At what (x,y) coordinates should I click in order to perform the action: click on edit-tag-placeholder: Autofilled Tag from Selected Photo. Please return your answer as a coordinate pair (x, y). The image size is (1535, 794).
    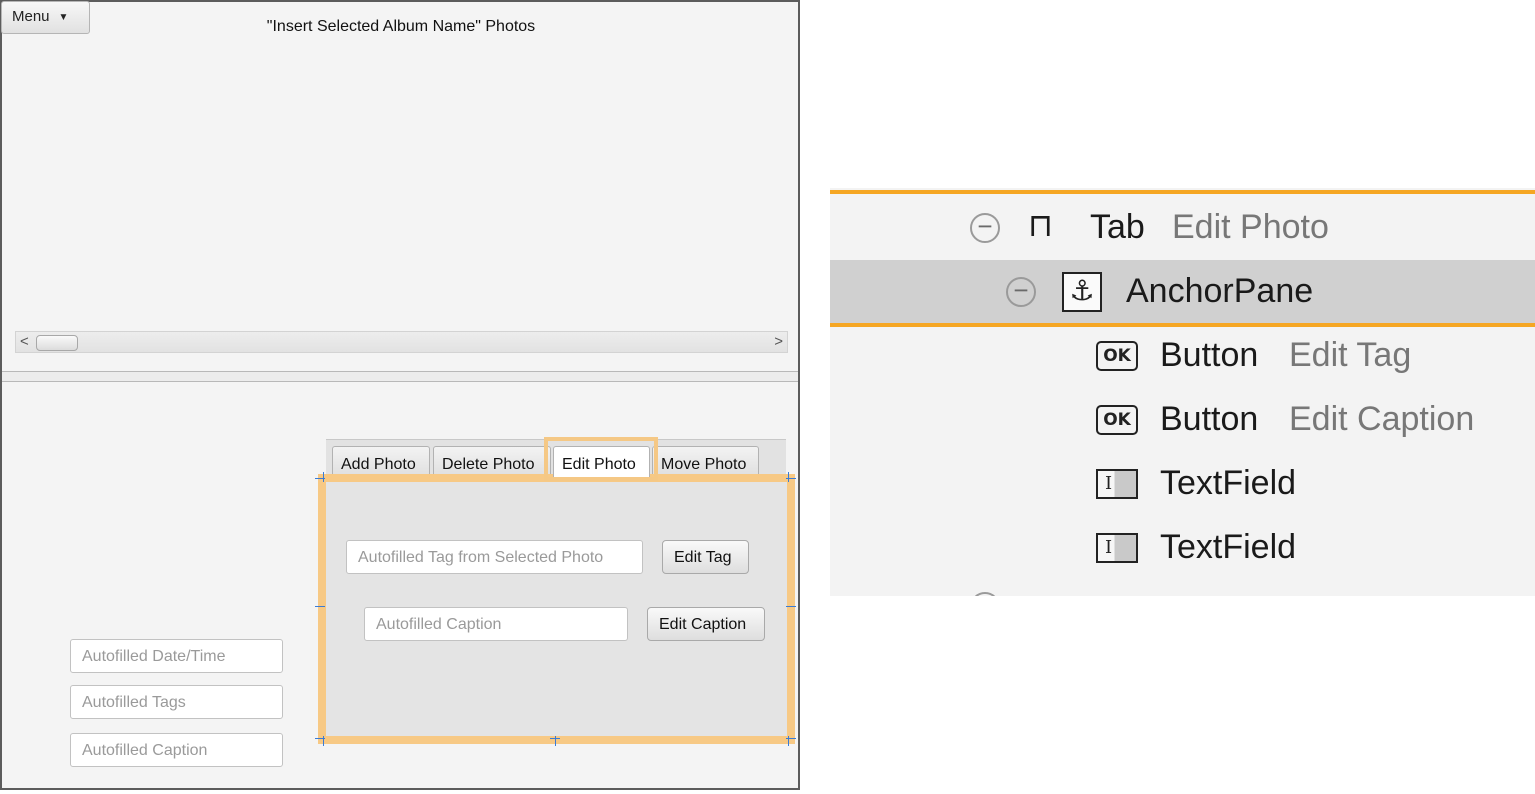
    Looking at the image, I should click on (481, 557).